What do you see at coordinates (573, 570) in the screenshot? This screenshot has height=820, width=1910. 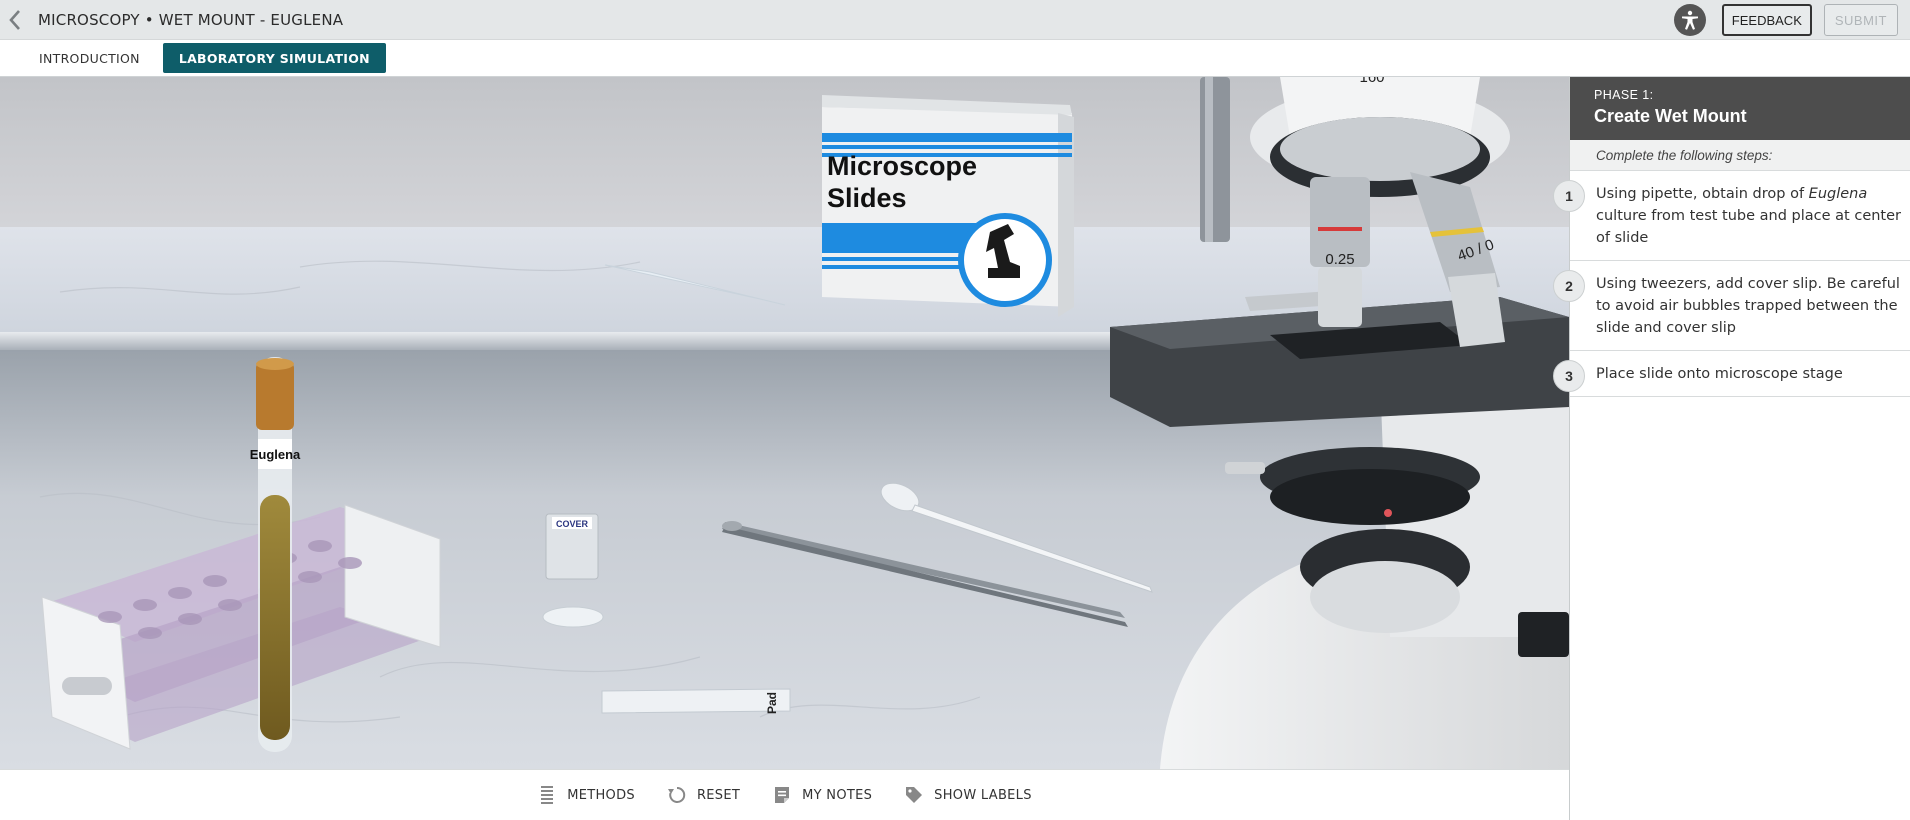 I see `cover-slip-box: COVER` at bounding box center [573, 570].